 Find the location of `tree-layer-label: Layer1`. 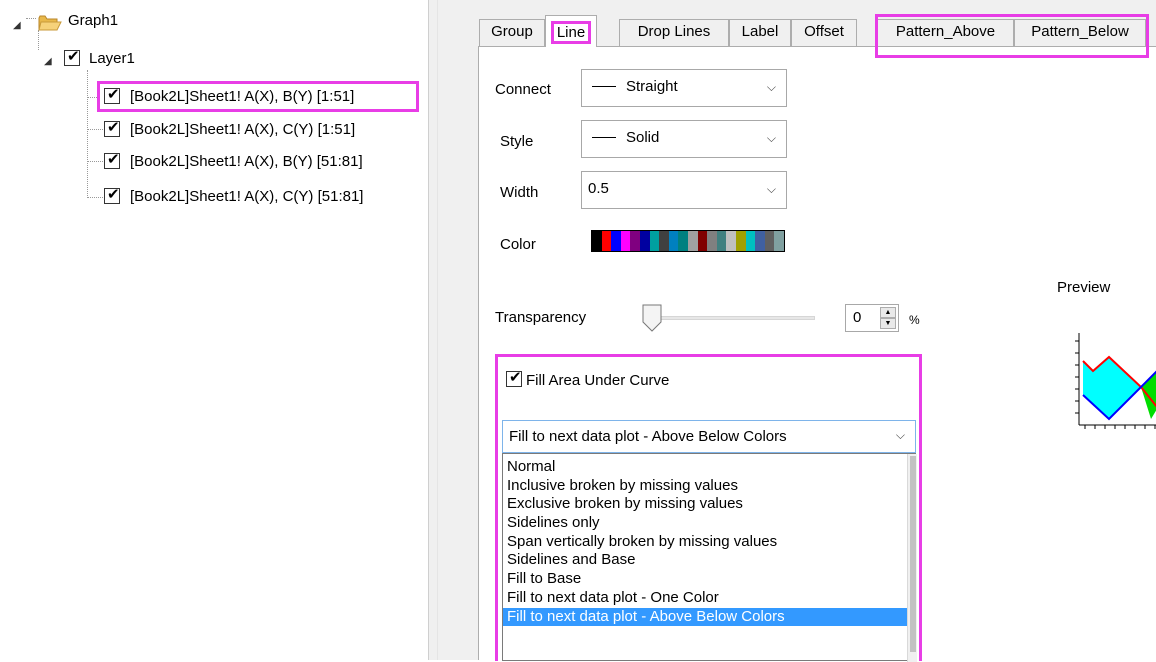

tree-layer-label: Layer1 is located at coordinates (112, 59).